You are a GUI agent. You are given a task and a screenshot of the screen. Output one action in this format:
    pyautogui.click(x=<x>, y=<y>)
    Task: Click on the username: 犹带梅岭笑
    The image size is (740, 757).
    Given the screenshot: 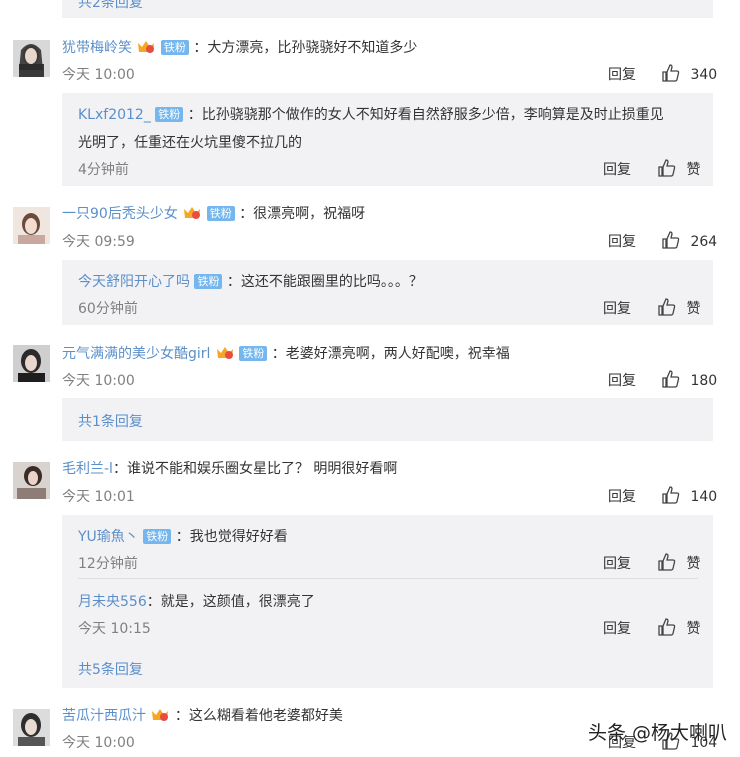 What is the action you would take?
    pyautogui.click(x=97, y=48)
    